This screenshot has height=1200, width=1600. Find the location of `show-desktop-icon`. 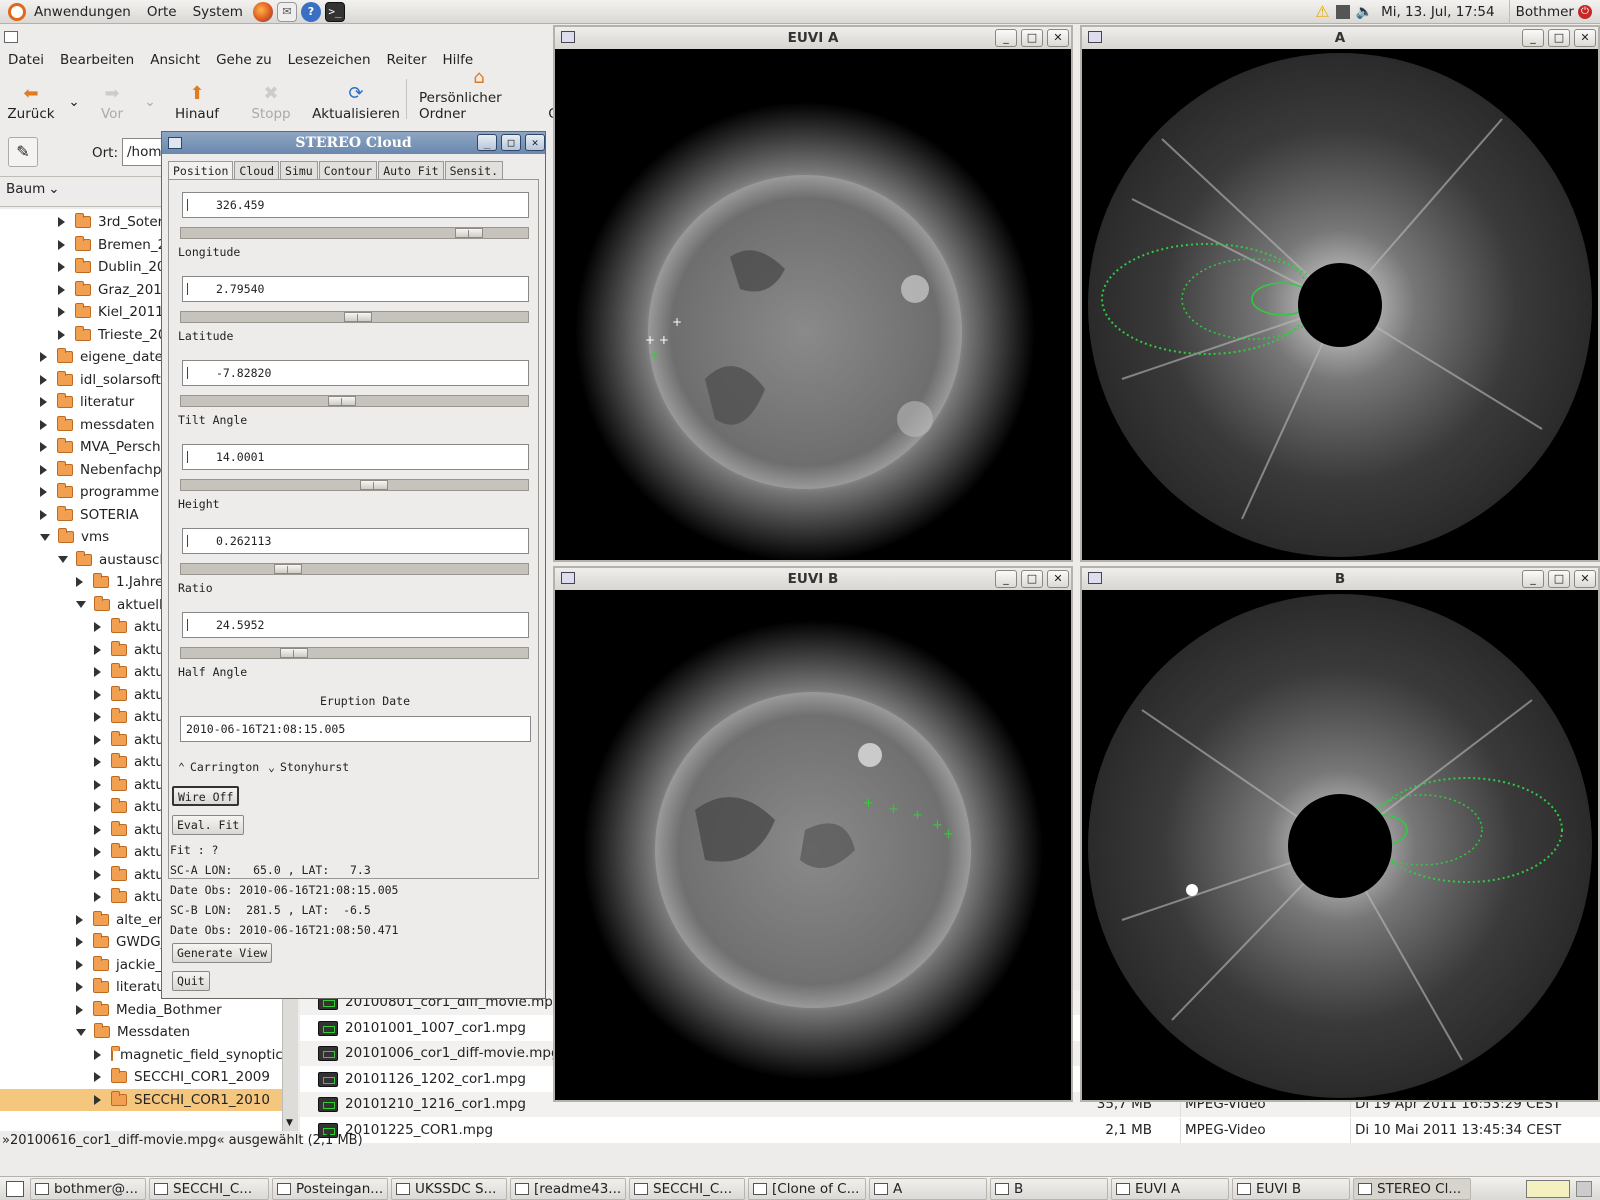

show-desktop-icon is located at coordinates (15, 1188).